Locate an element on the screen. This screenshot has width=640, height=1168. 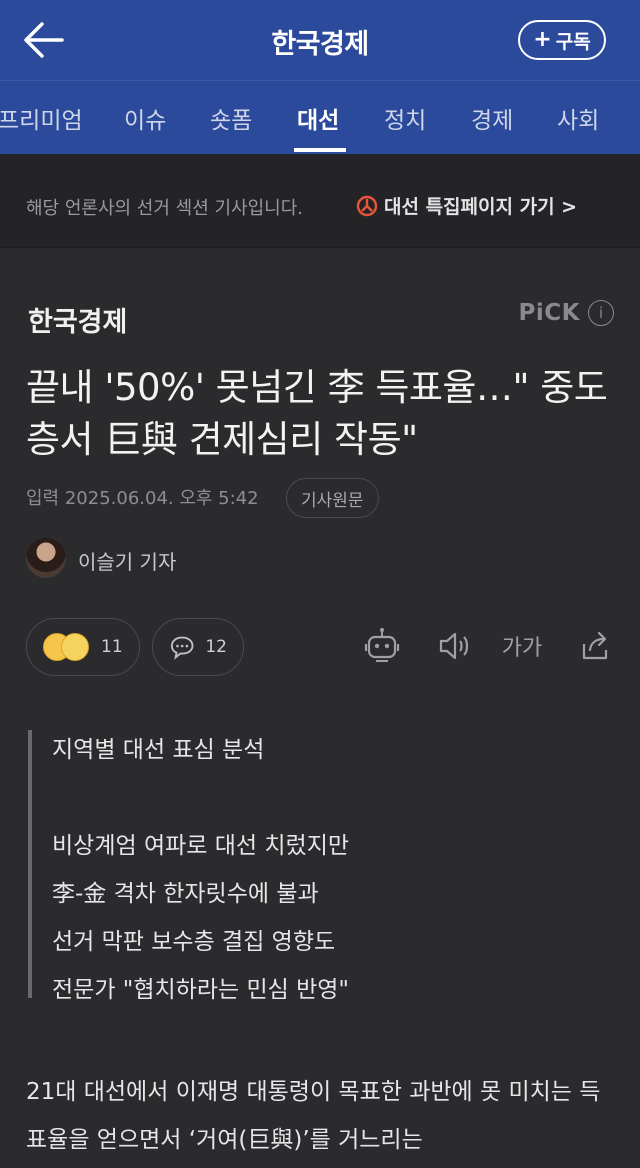
active-tab-indicator is located at coordinates (320, 150).